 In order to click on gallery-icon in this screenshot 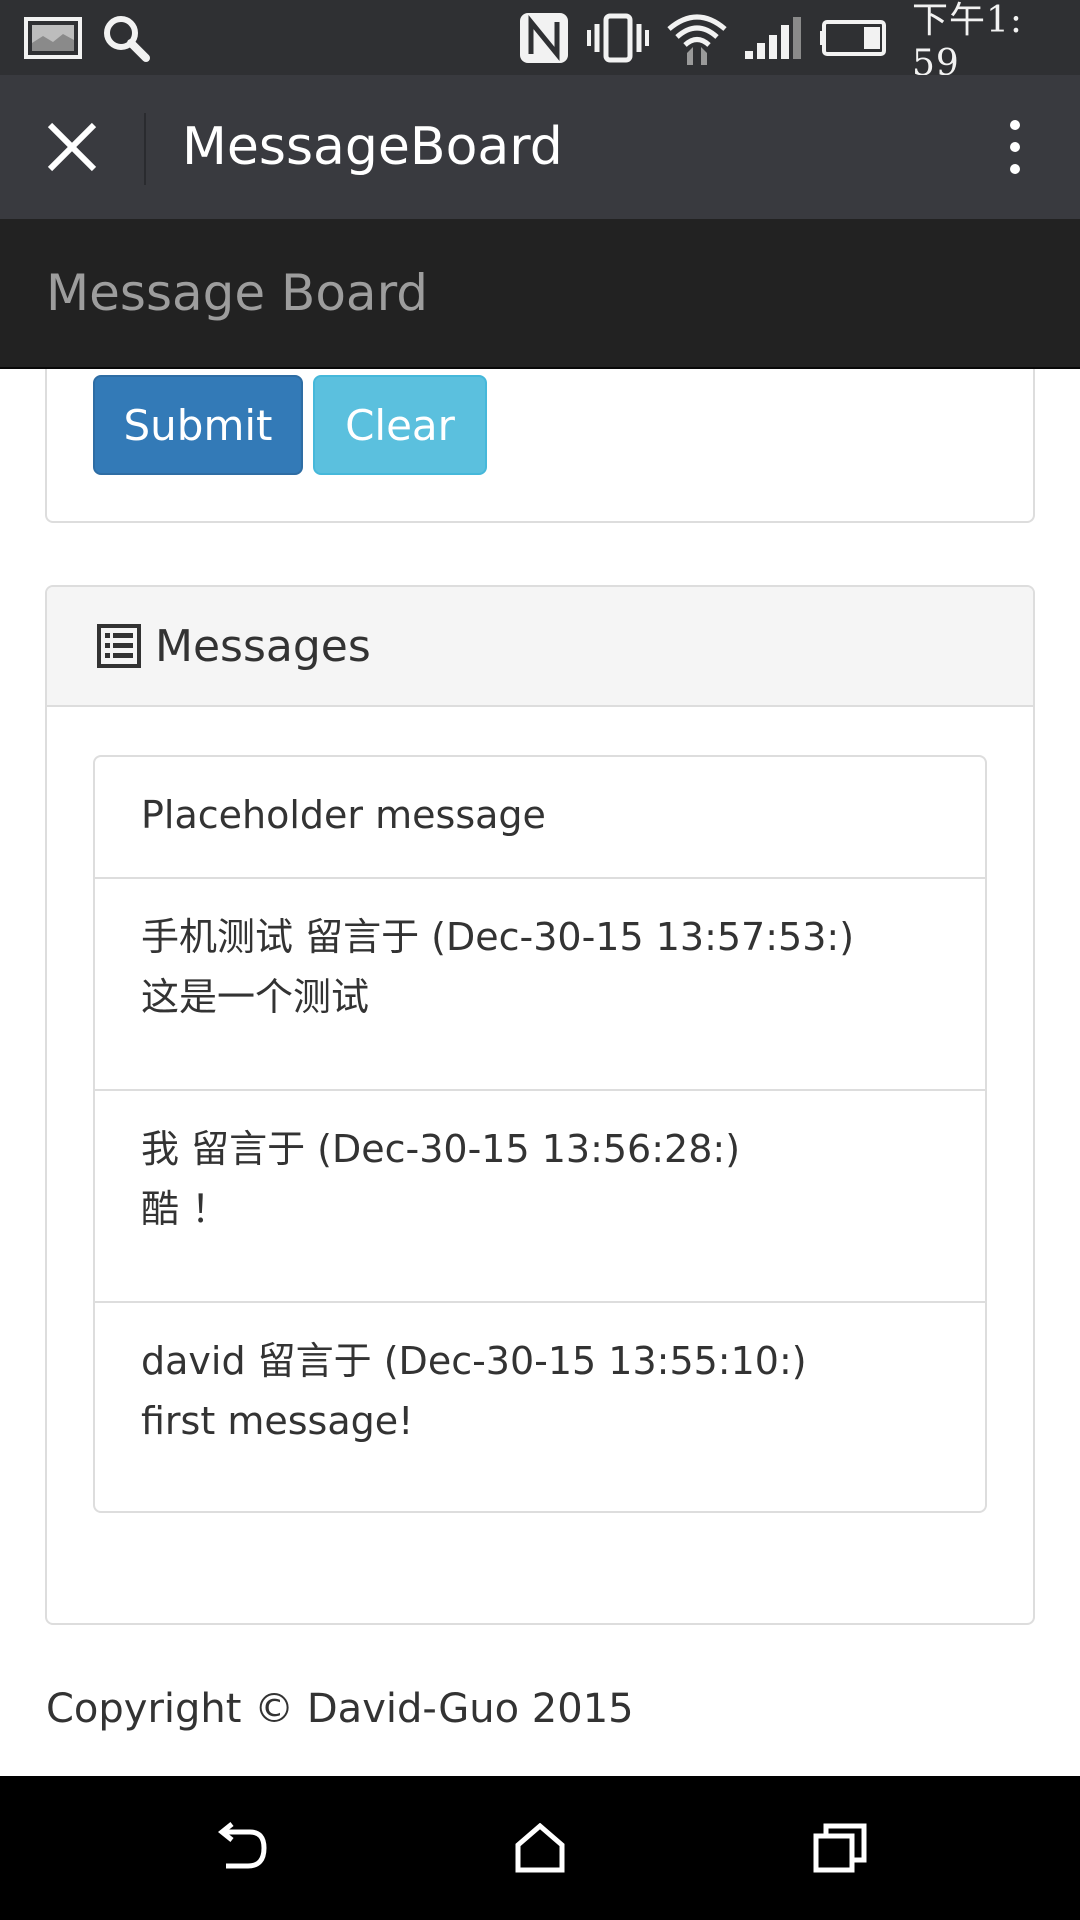, I will do `click(53, 37)`.